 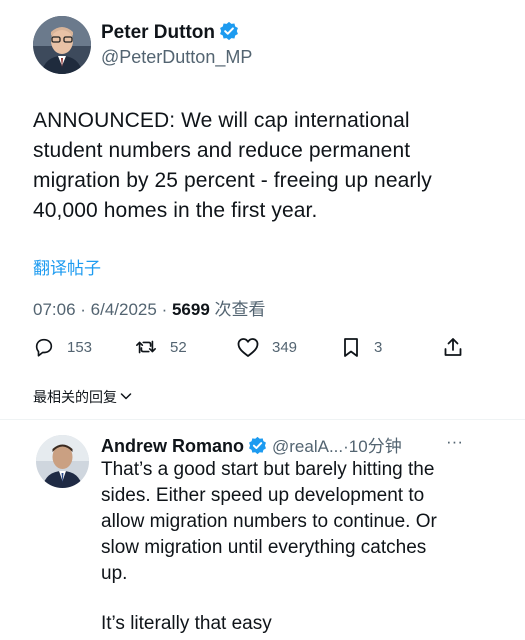 What do you see at coordinates (75, 397) in the screenshot?
I see `reply-sort-label: 最相关的回复` at bounding box center [75, 397].